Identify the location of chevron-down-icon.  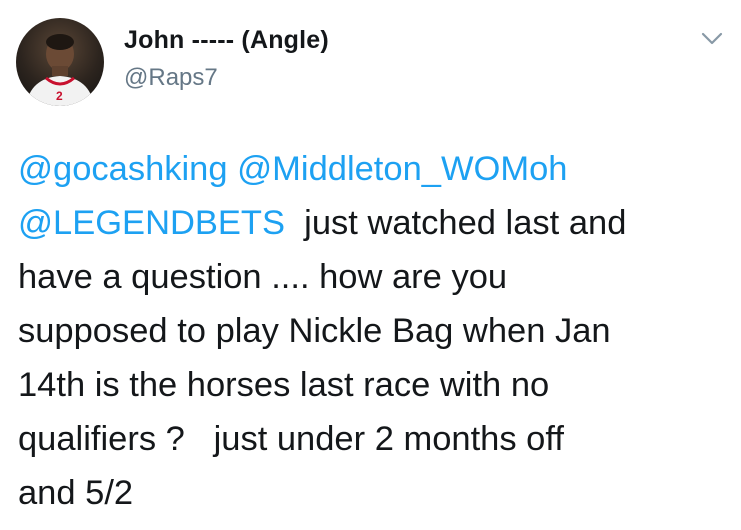
(712, 39).